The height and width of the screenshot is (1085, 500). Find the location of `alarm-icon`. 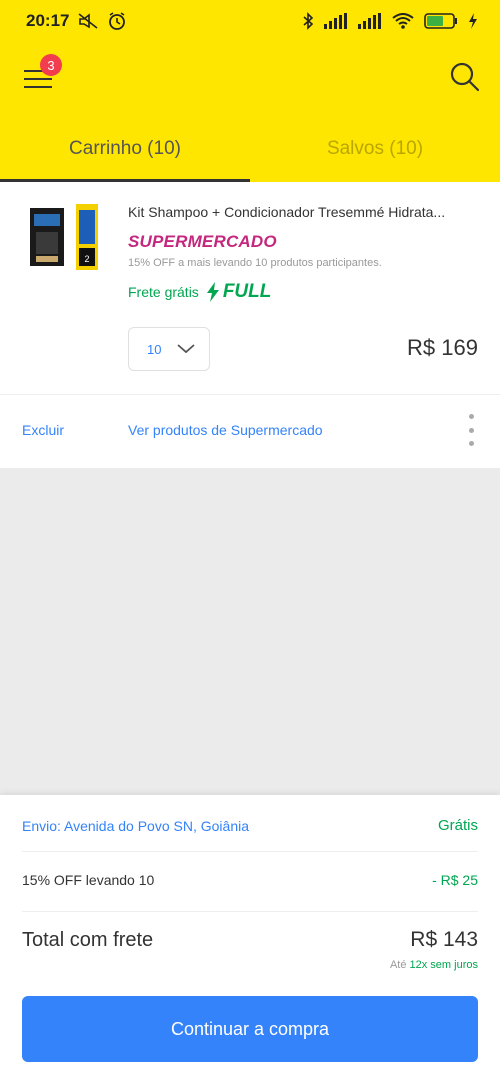

alarm-icon is located at coordinates (117, 21).